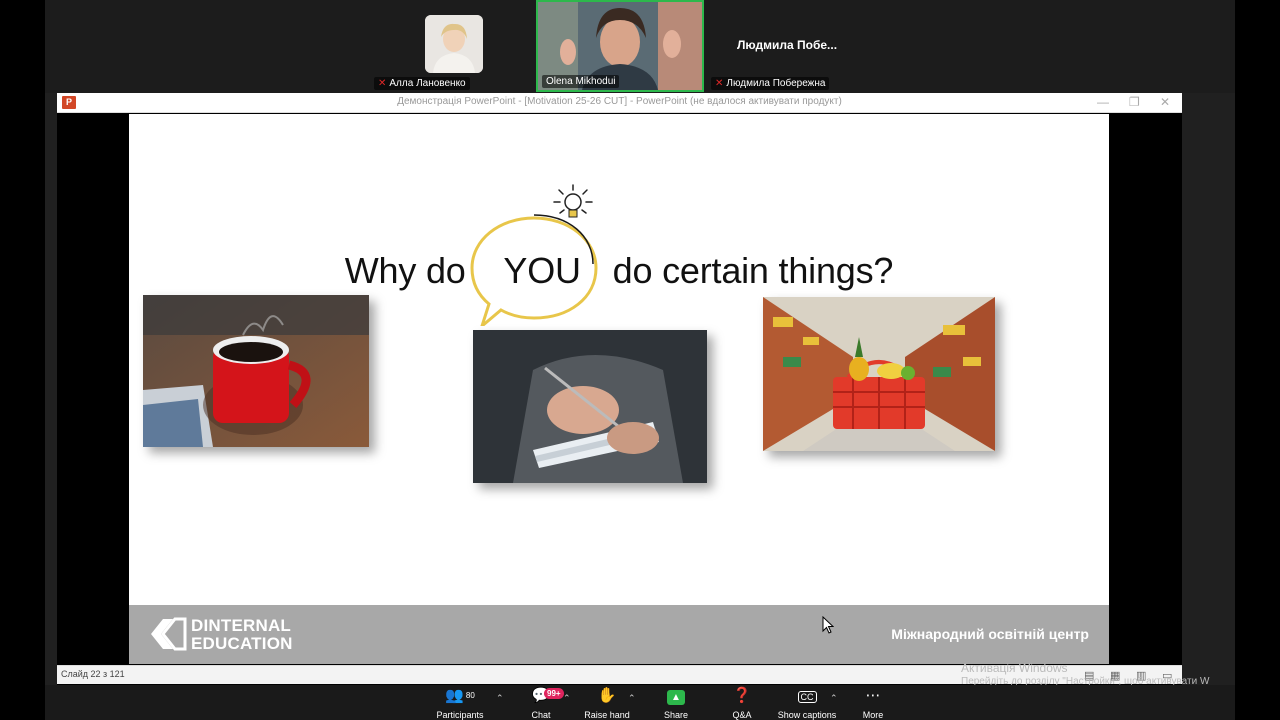  I want to click on logo-text-line1: DINTERNAL, so click(241, 625).